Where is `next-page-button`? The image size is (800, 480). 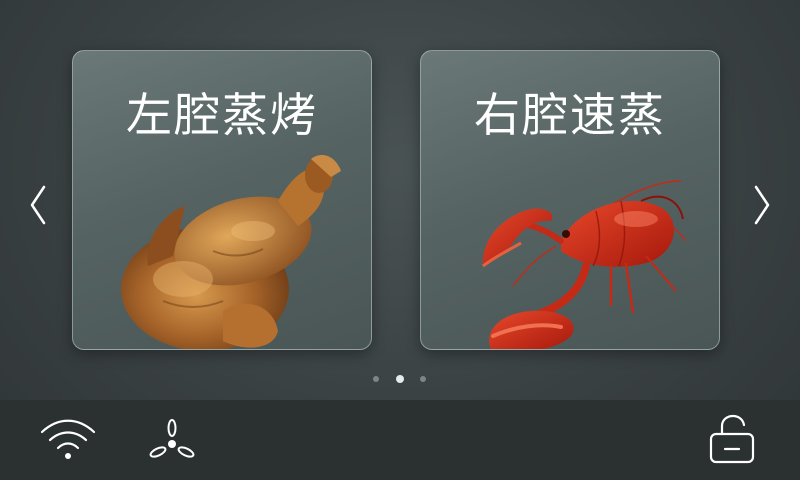 next-page-button is located at coordinates (762, 205).